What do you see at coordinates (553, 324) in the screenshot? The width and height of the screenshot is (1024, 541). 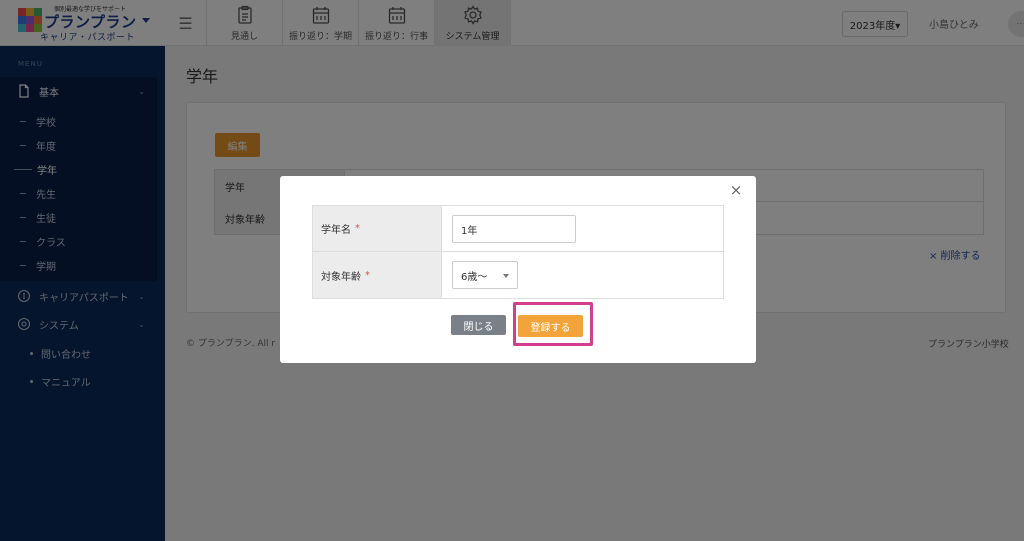 I see `highlight-box` at bounding box center [553, 324].